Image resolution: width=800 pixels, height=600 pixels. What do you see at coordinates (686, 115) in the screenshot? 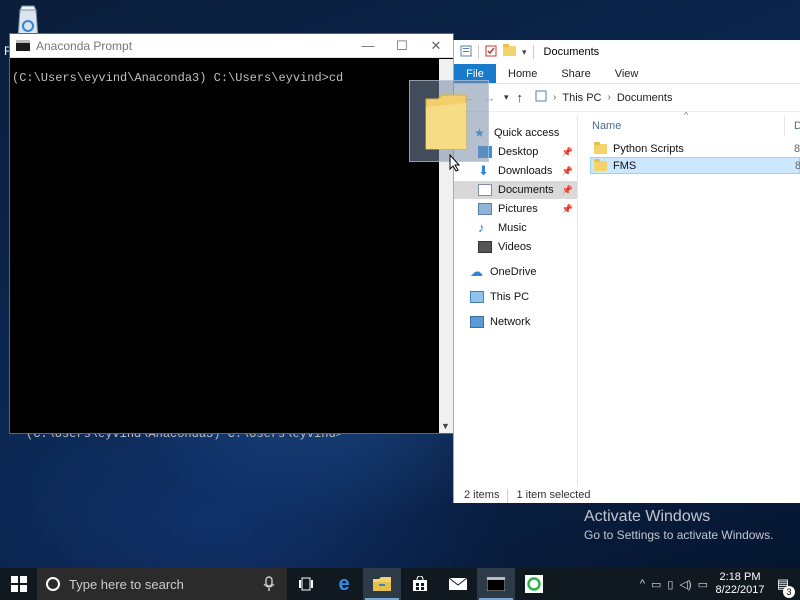
I see `sort-ascending-caret-icon: ^` at bounding box center [686, 115].